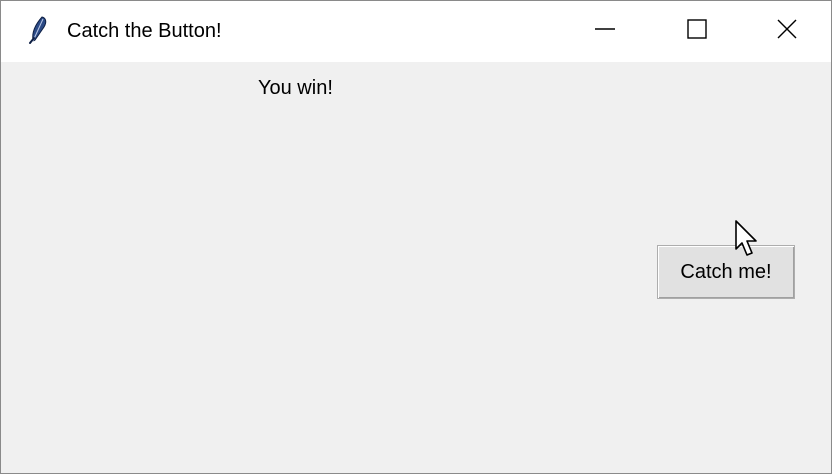 Image resolution: width=832 pixels, height=474 pixels. Describe the element at coordinates (37, 30) in the screenshot. I see `feather-icon` at that location.